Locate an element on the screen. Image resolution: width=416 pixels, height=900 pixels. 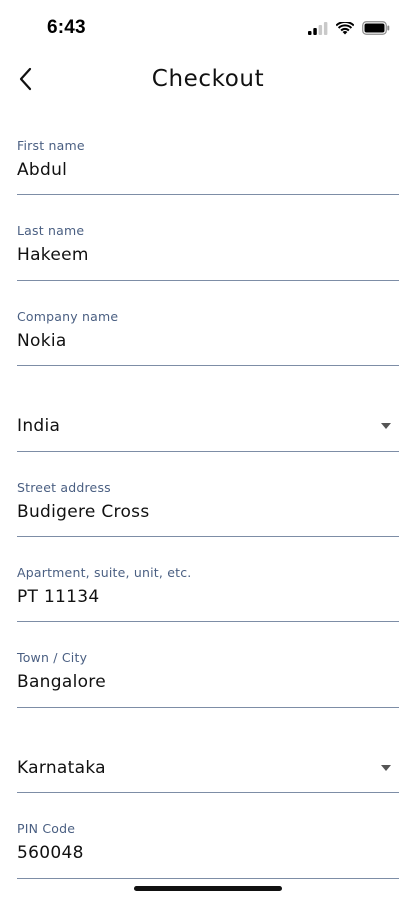
pin-code-input is located at coordinates (208, 853).